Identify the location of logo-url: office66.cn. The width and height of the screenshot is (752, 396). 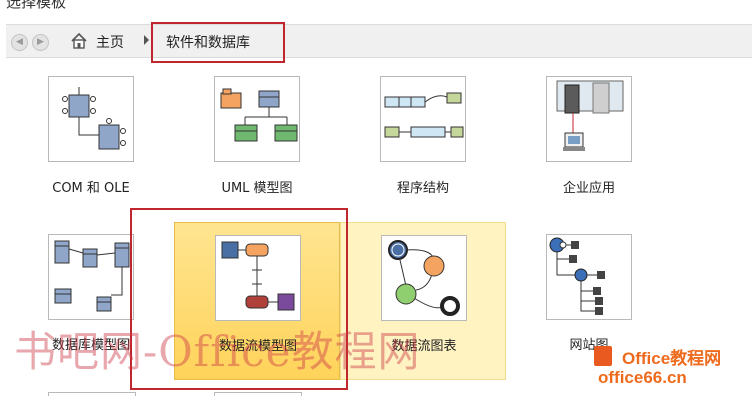
(642, 377).